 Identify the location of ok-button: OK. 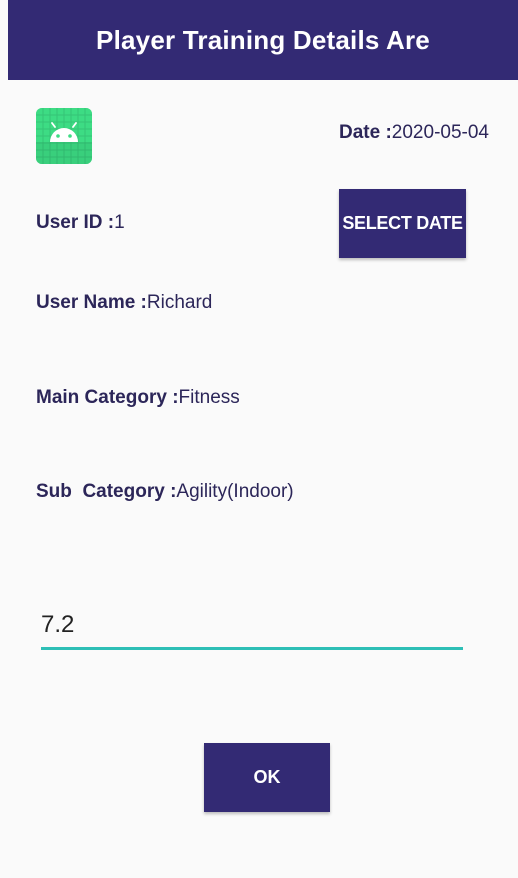
(267, 777).